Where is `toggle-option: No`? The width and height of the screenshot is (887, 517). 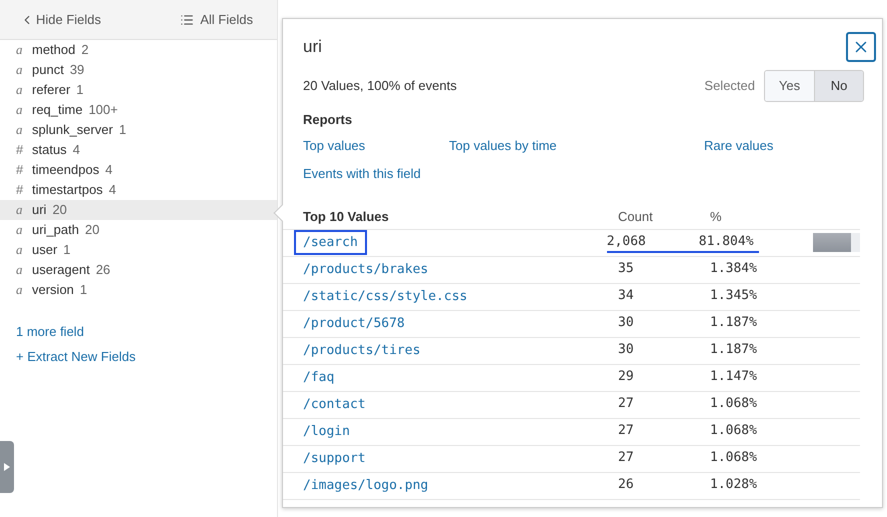 toggle-option: No is located at coordinates (838, 86).